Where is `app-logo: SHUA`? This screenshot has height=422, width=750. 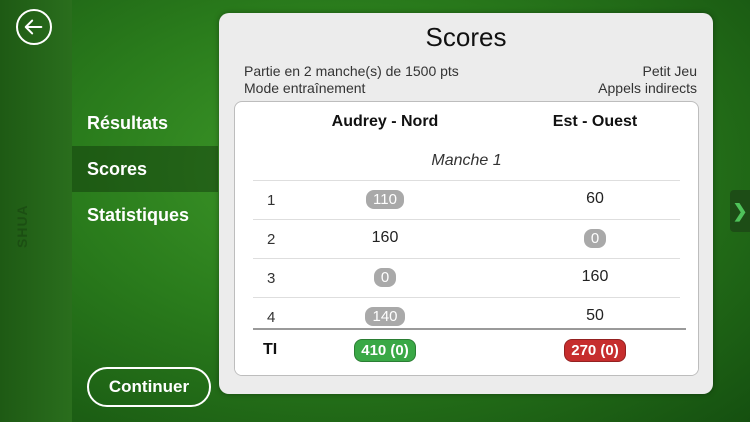 app-logo: SHUA is located at coordinates (22, 226).